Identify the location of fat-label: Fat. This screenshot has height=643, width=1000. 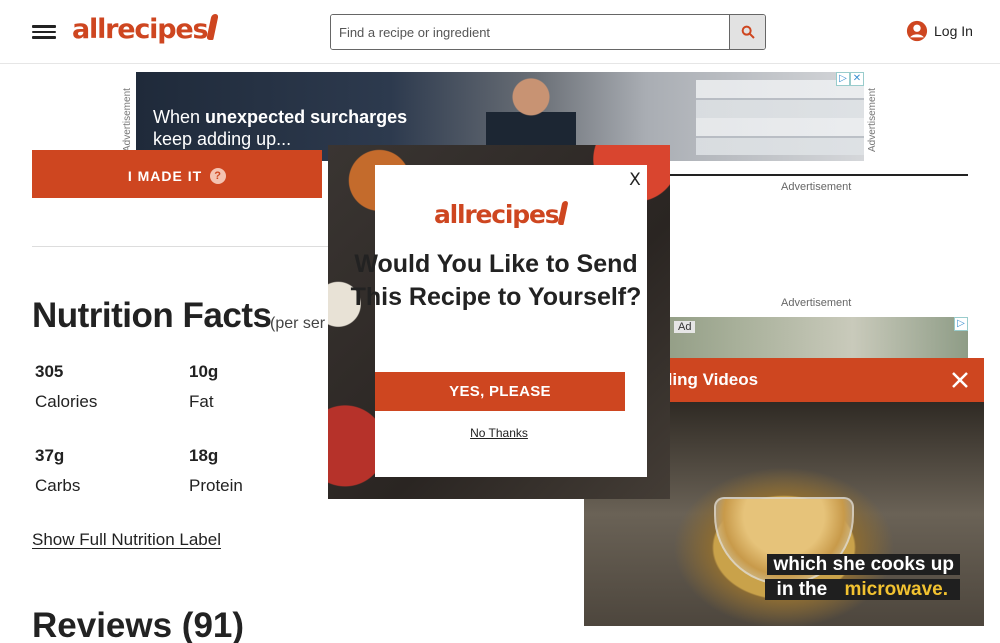
(201, 401).